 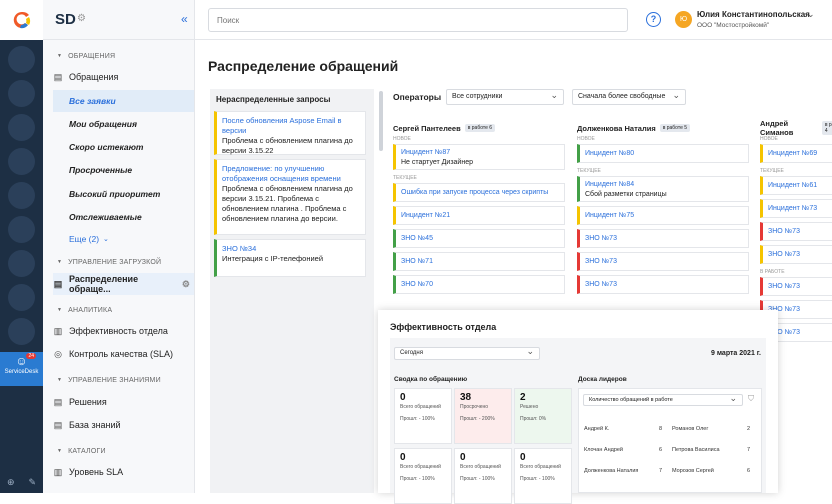 What do you see at coordinates (92, 101) in the screenshot?
I see `sidebar-item-label: Все заявки` at bounding box center [92, 101].